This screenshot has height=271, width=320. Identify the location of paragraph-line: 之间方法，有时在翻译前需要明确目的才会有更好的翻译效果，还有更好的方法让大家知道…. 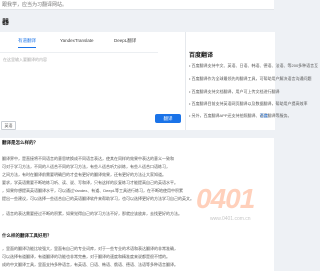
(84, 174).